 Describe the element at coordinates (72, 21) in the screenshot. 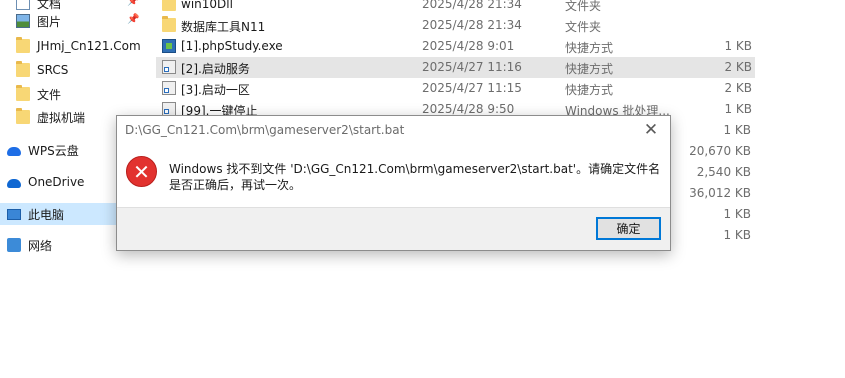

I see `sidebar-item-pictures: 图片 📌` at that location.